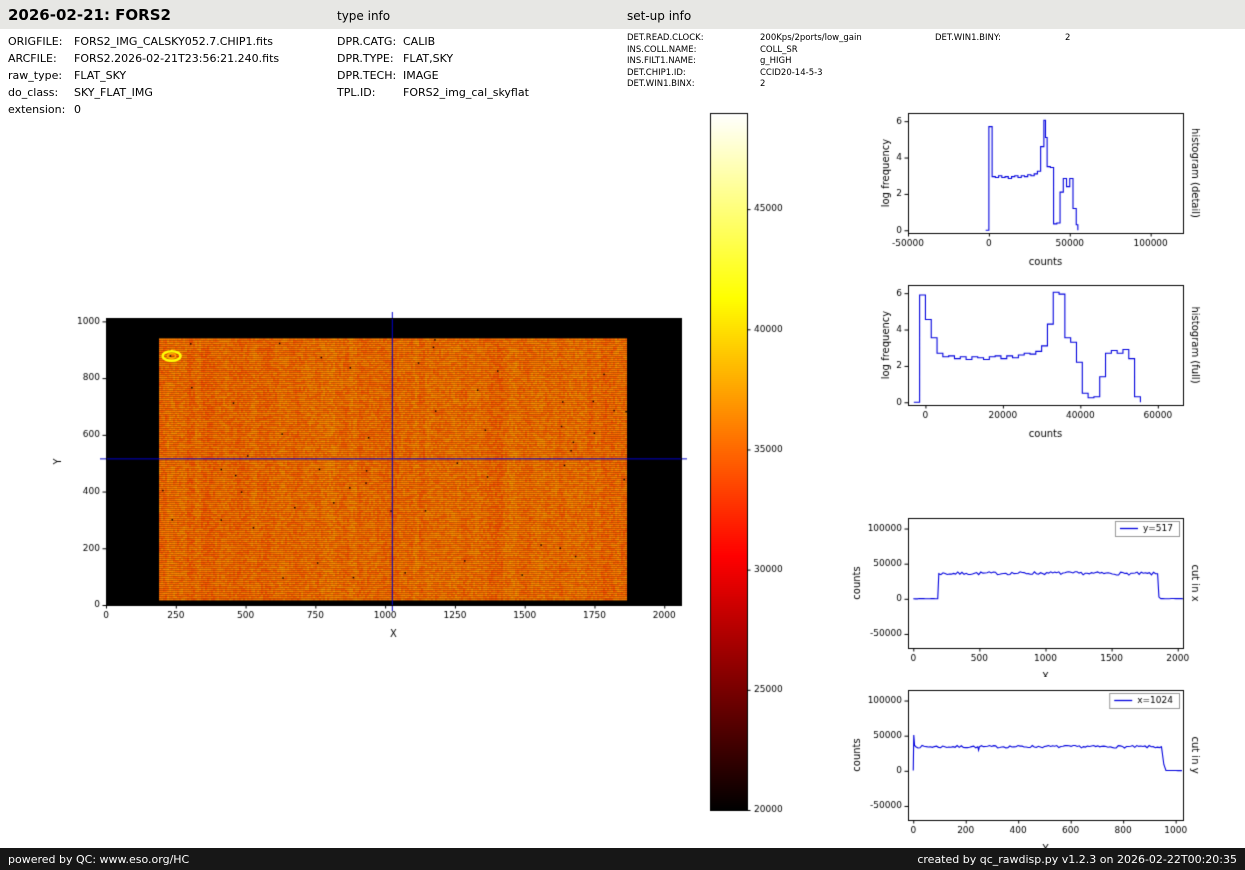  What do you see at coordinates (791, 72) in the screenshot?
I see `info-value: CCID20-14-5-3` at bounding box center [791, 72].